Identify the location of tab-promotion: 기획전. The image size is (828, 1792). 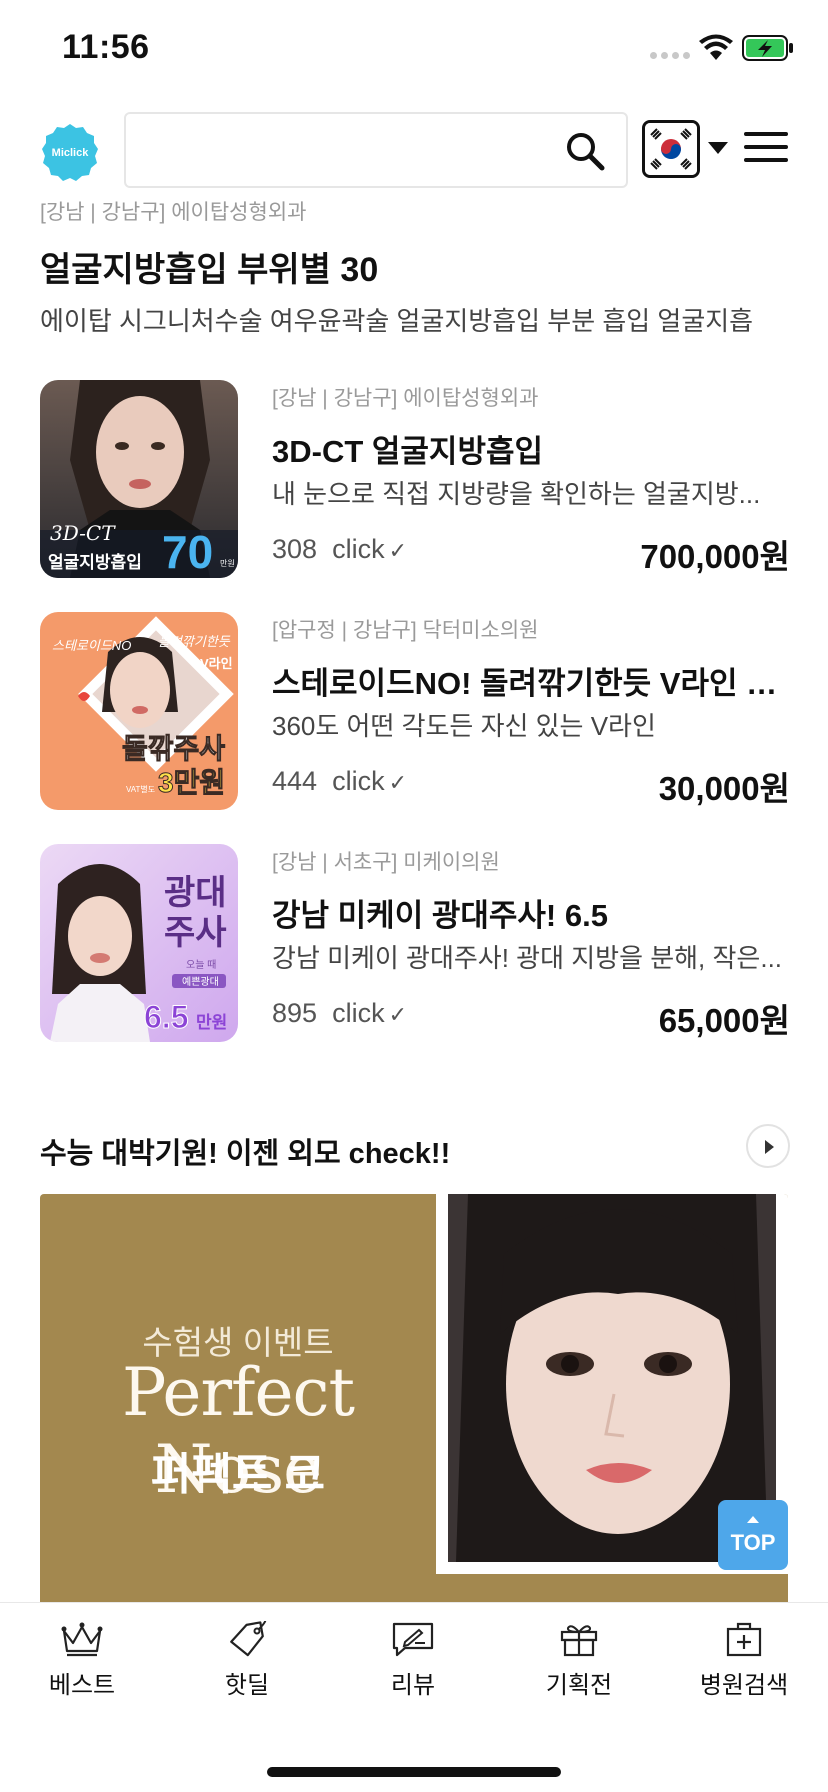
(579, 1666).